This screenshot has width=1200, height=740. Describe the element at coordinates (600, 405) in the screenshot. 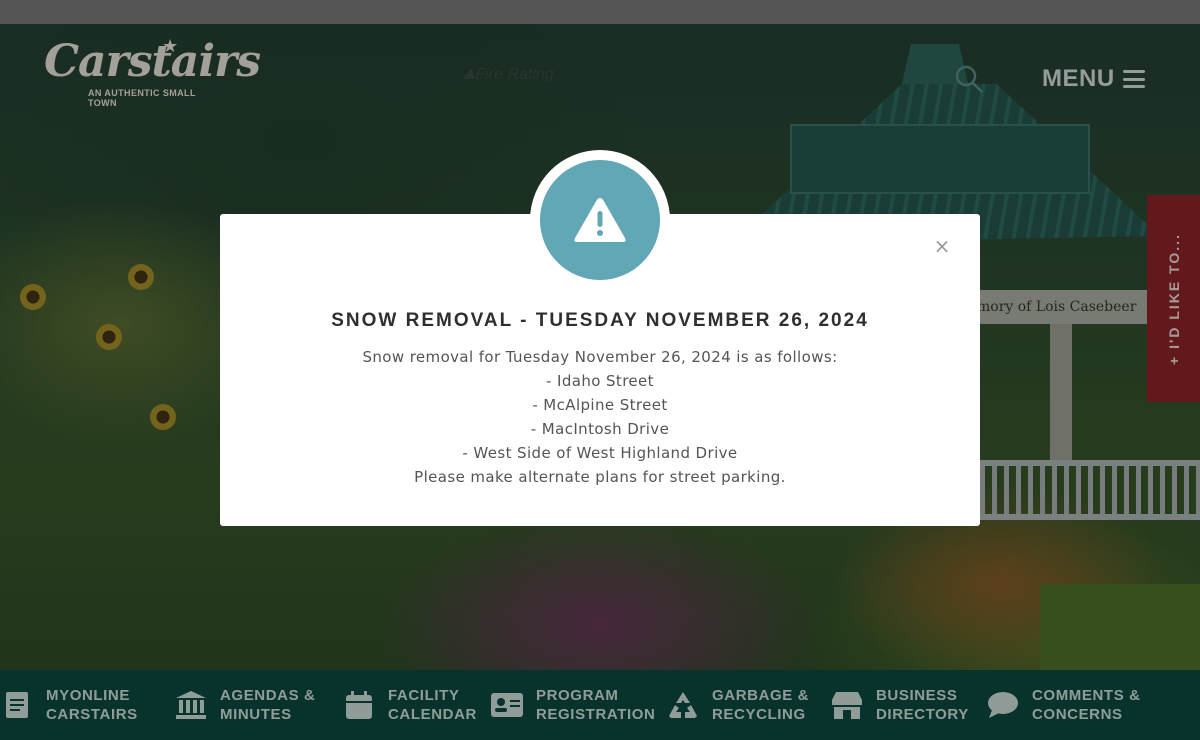

I see `modal-list-item: - McAlpine Street` at that location.